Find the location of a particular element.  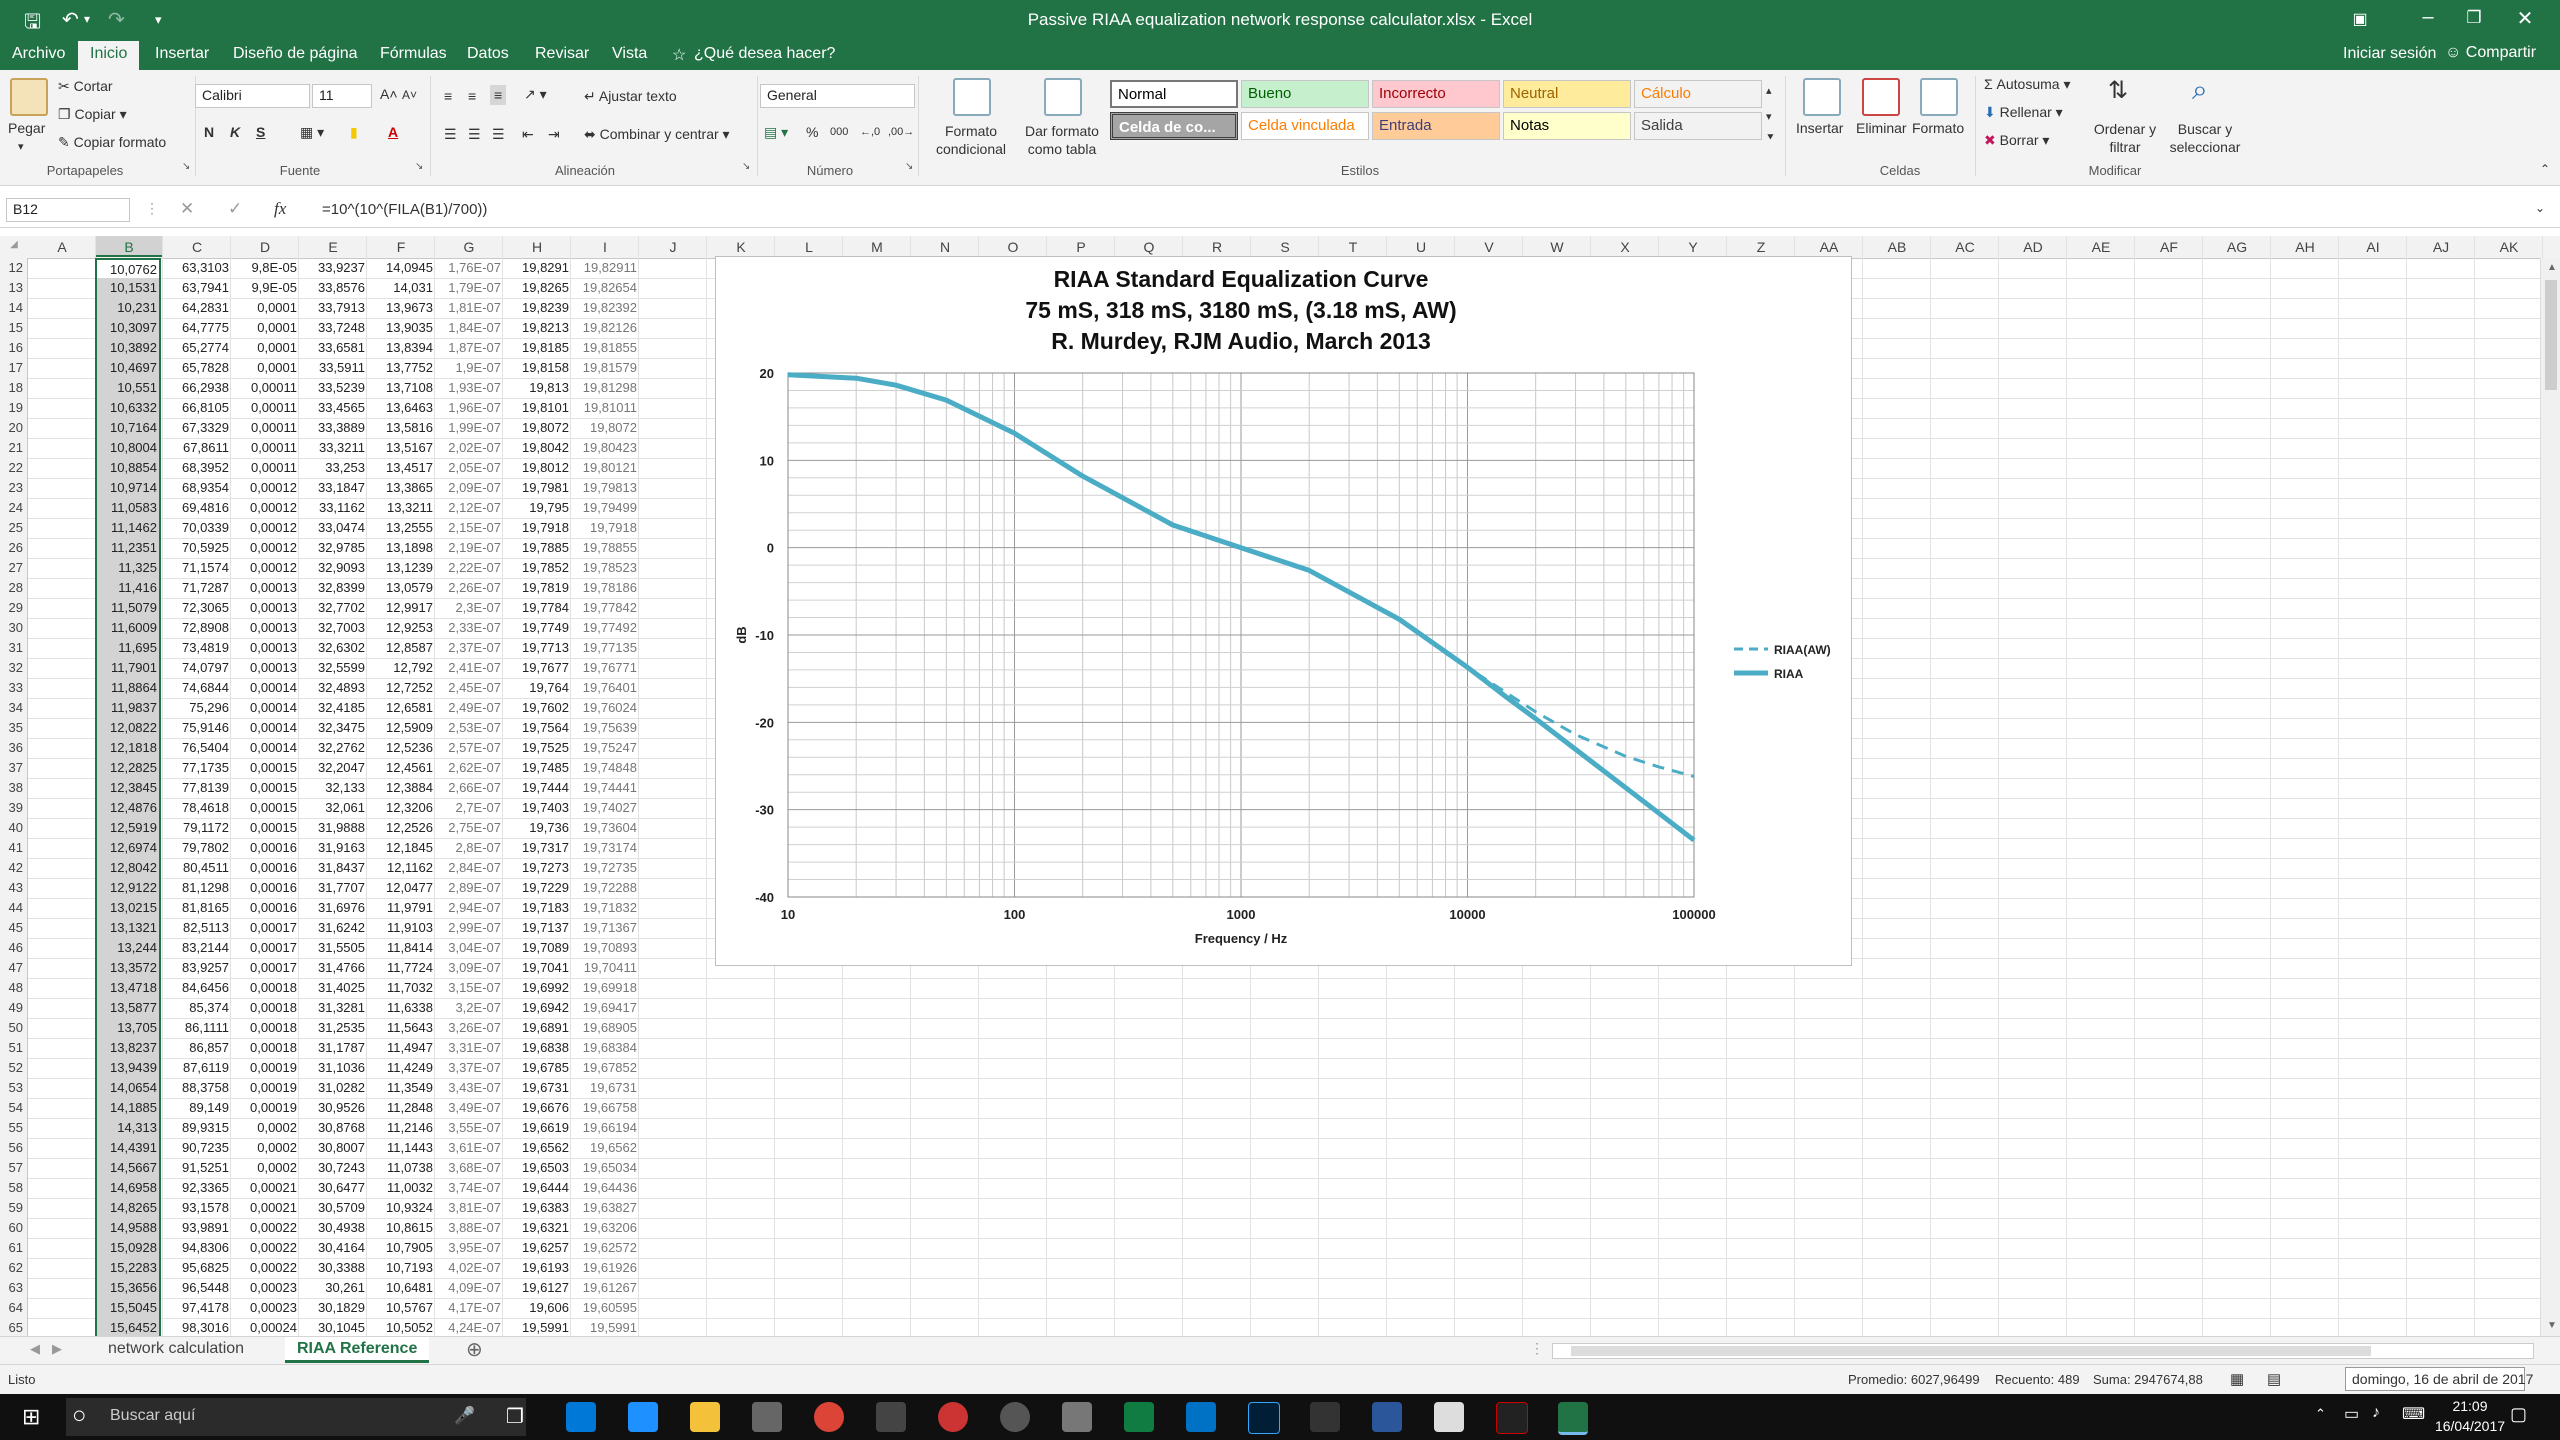

confirm-entry-icon: ✓ is located at coordinates (235, 209).